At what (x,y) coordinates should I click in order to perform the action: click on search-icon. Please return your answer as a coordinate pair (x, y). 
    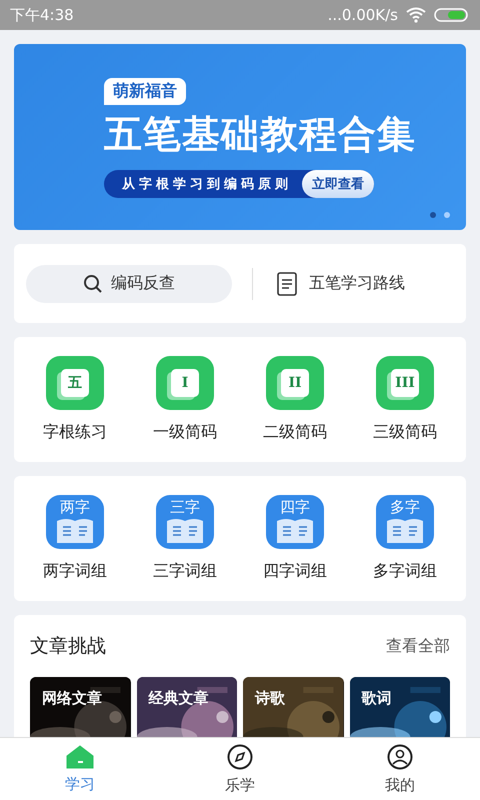
    Looking at the image, I should click on (93, 284).